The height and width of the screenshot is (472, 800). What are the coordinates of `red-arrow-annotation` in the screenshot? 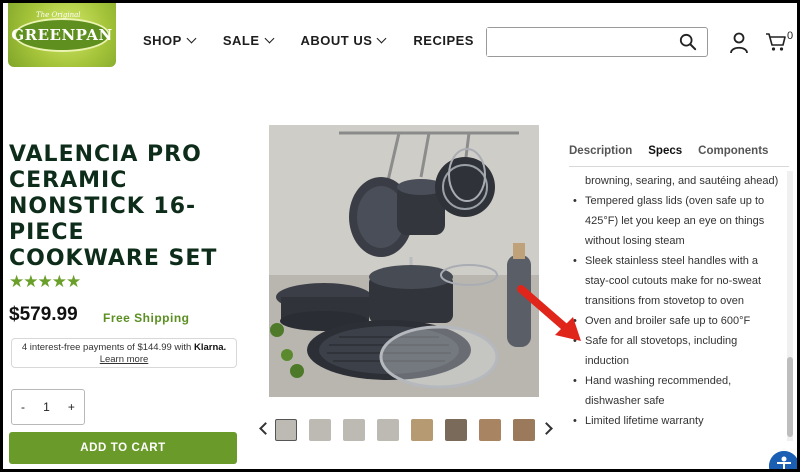 It's located at (549, 313).